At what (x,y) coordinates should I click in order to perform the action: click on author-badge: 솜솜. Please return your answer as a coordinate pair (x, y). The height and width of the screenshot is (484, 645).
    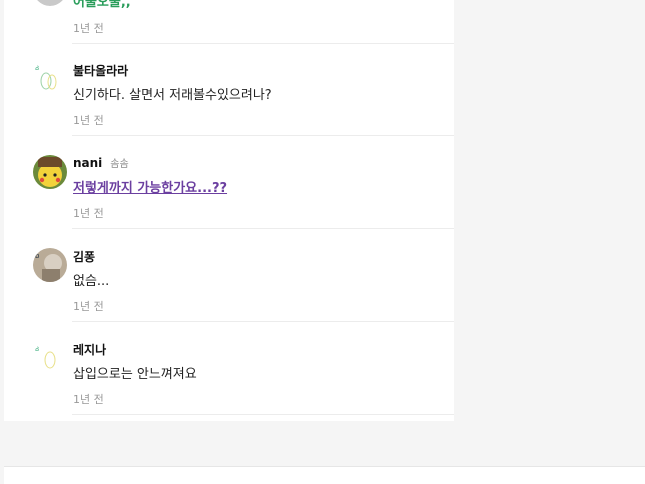
    Looking at the image, I should click on (119, 164).